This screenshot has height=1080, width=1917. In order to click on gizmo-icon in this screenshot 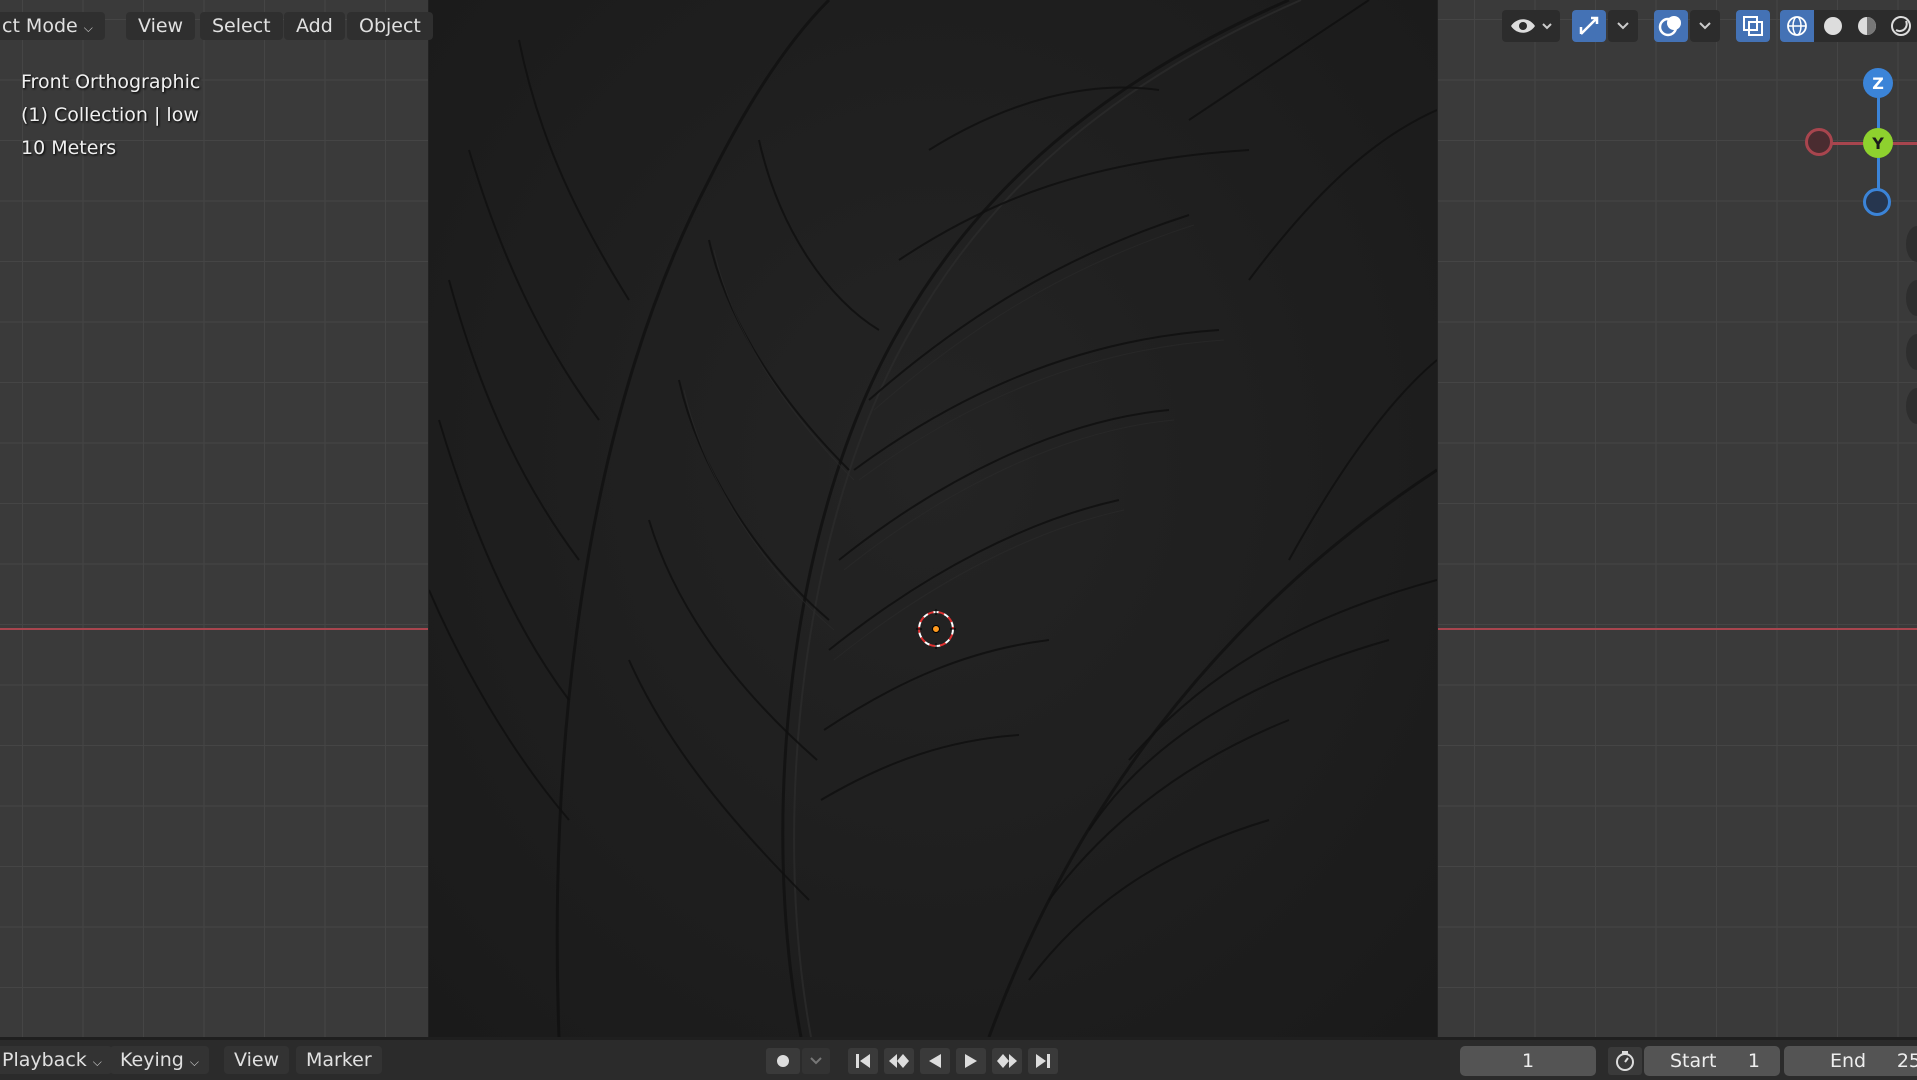, I will do `click(1589, 25)`.